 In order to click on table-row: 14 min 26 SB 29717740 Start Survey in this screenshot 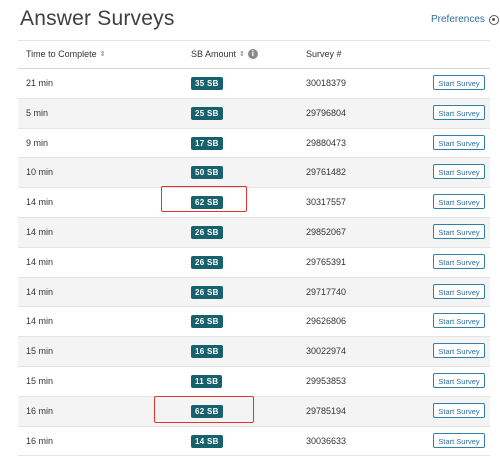, I will do `click(254, 292)`.